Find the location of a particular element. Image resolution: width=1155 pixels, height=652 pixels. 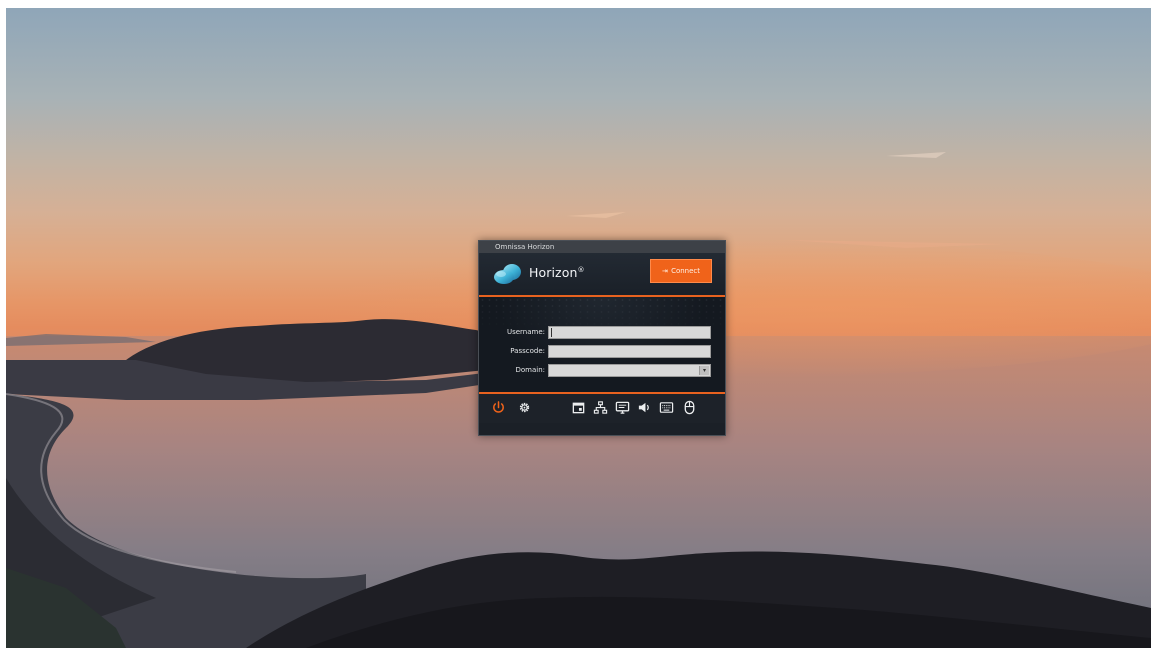

power-icon is located at coordinates (498, 407).